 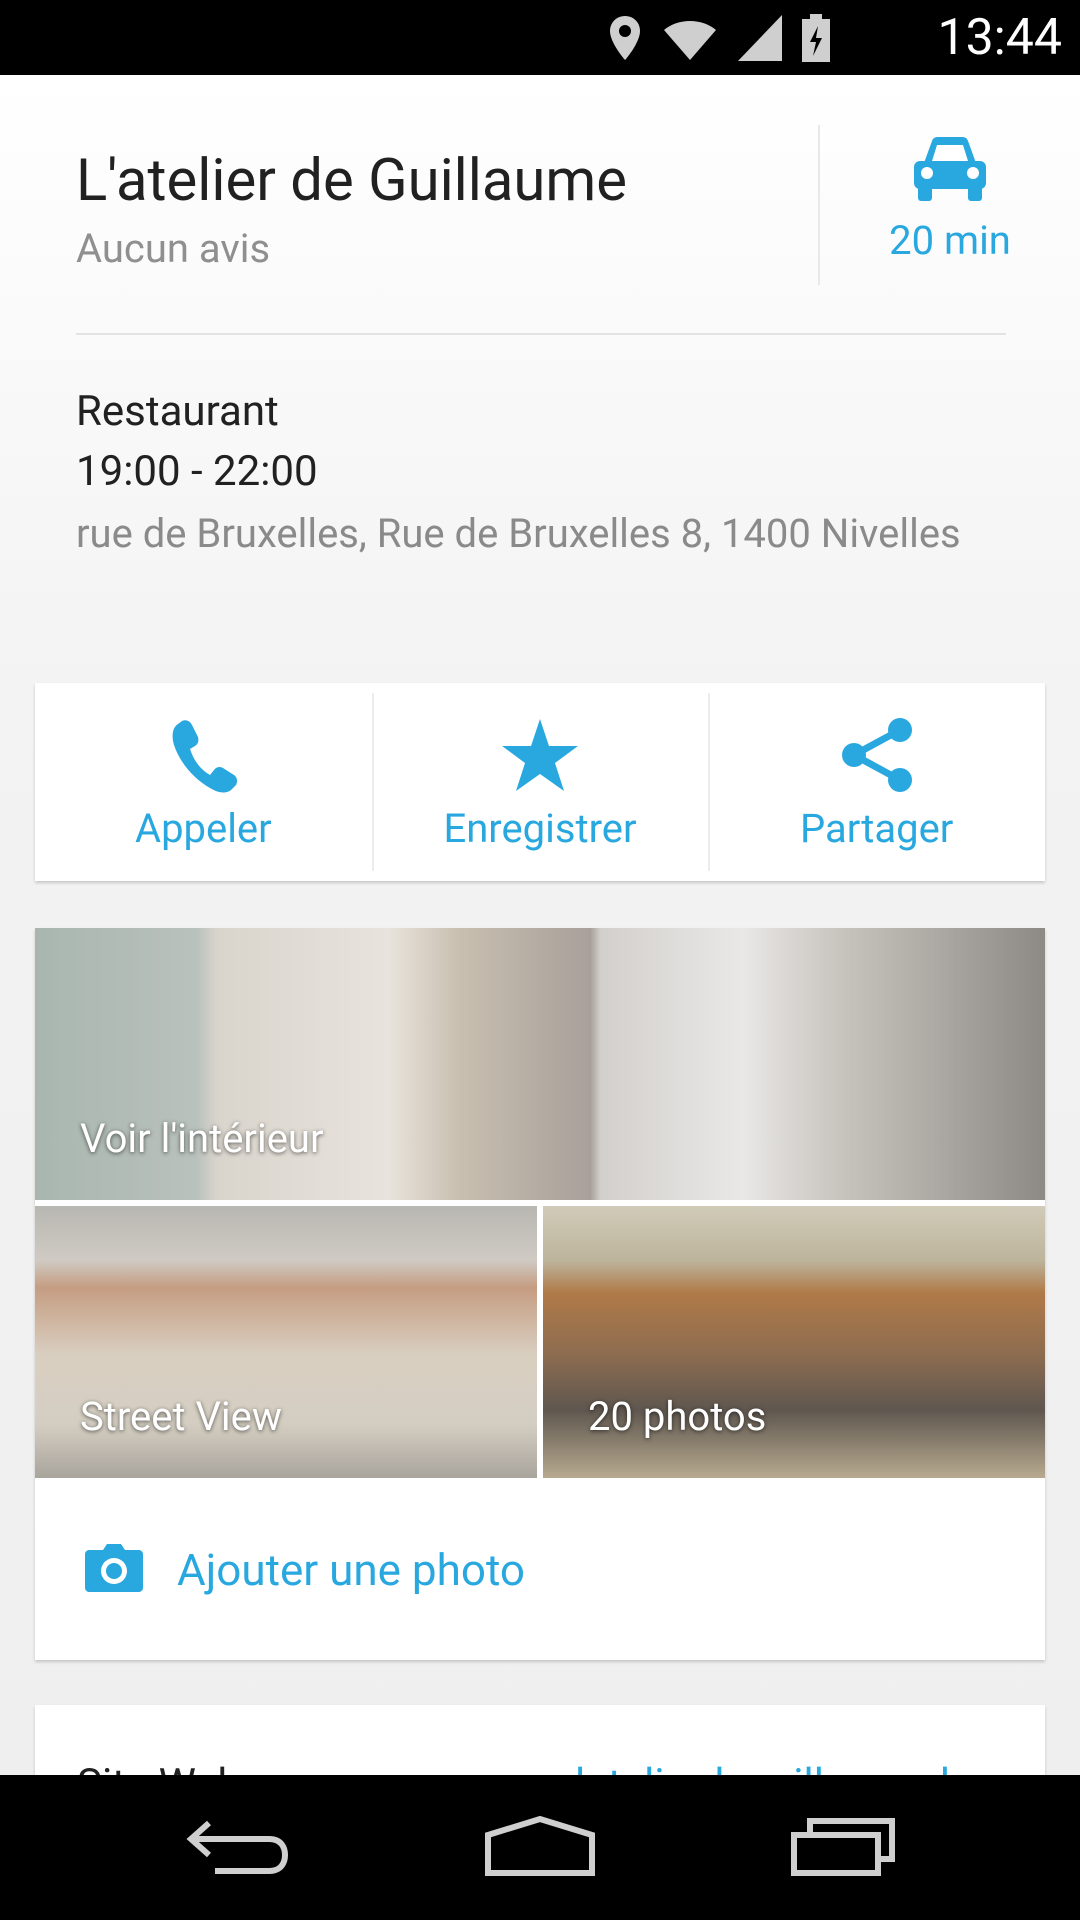 What do you see at coordinates (876, 828) in the screenshot?
I see `share-label: Partager` at bounding box center [876, 828].